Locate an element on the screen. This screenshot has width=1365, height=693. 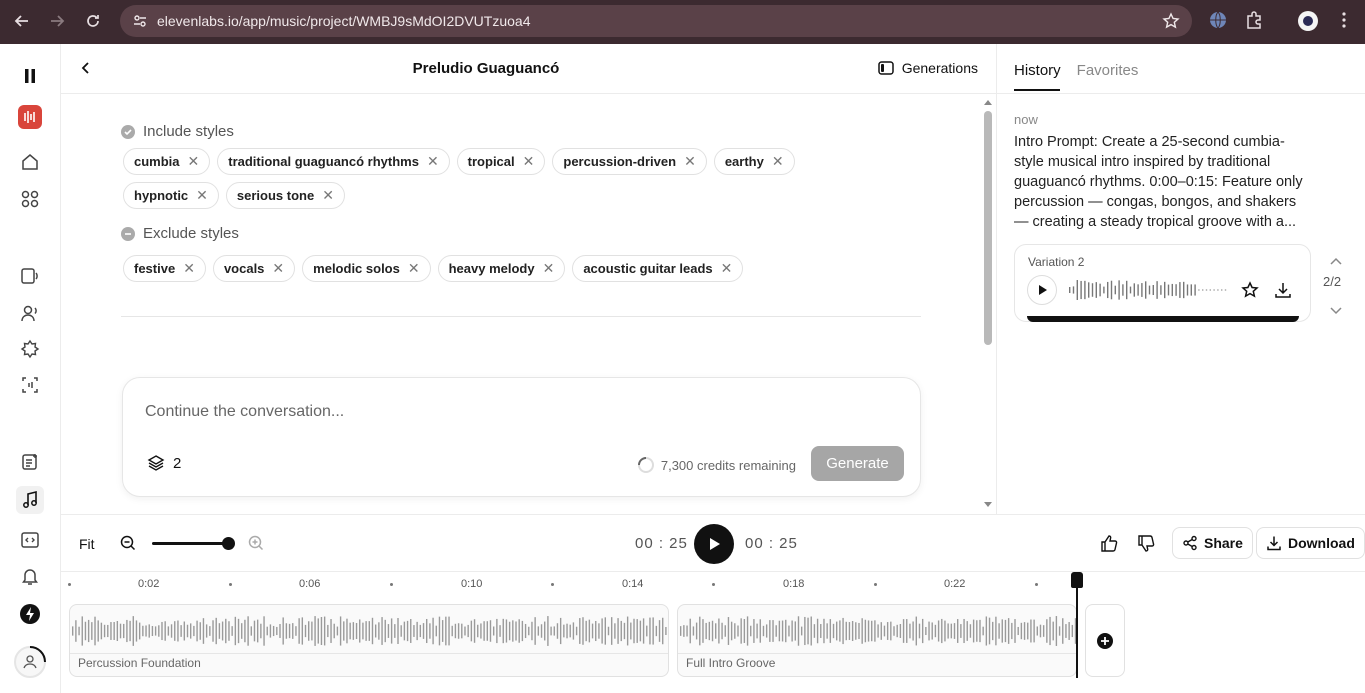
browser-menu-icon is located at coordinates (1344, 22).